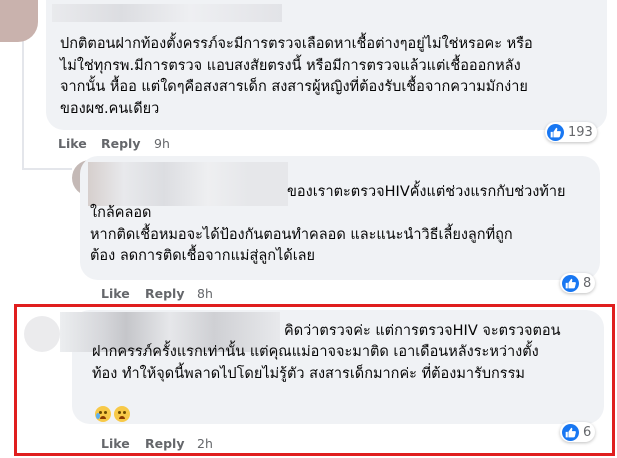 The width and height of the screenshot is (617, 458). What do you see at coordinates (426, 192) in the screenshot?
I see `comment-text: ของเราตะตรวจHIVคั้งแต่ช่วงแรกกับช่วงท้าย` at bounding box center [426, 192].